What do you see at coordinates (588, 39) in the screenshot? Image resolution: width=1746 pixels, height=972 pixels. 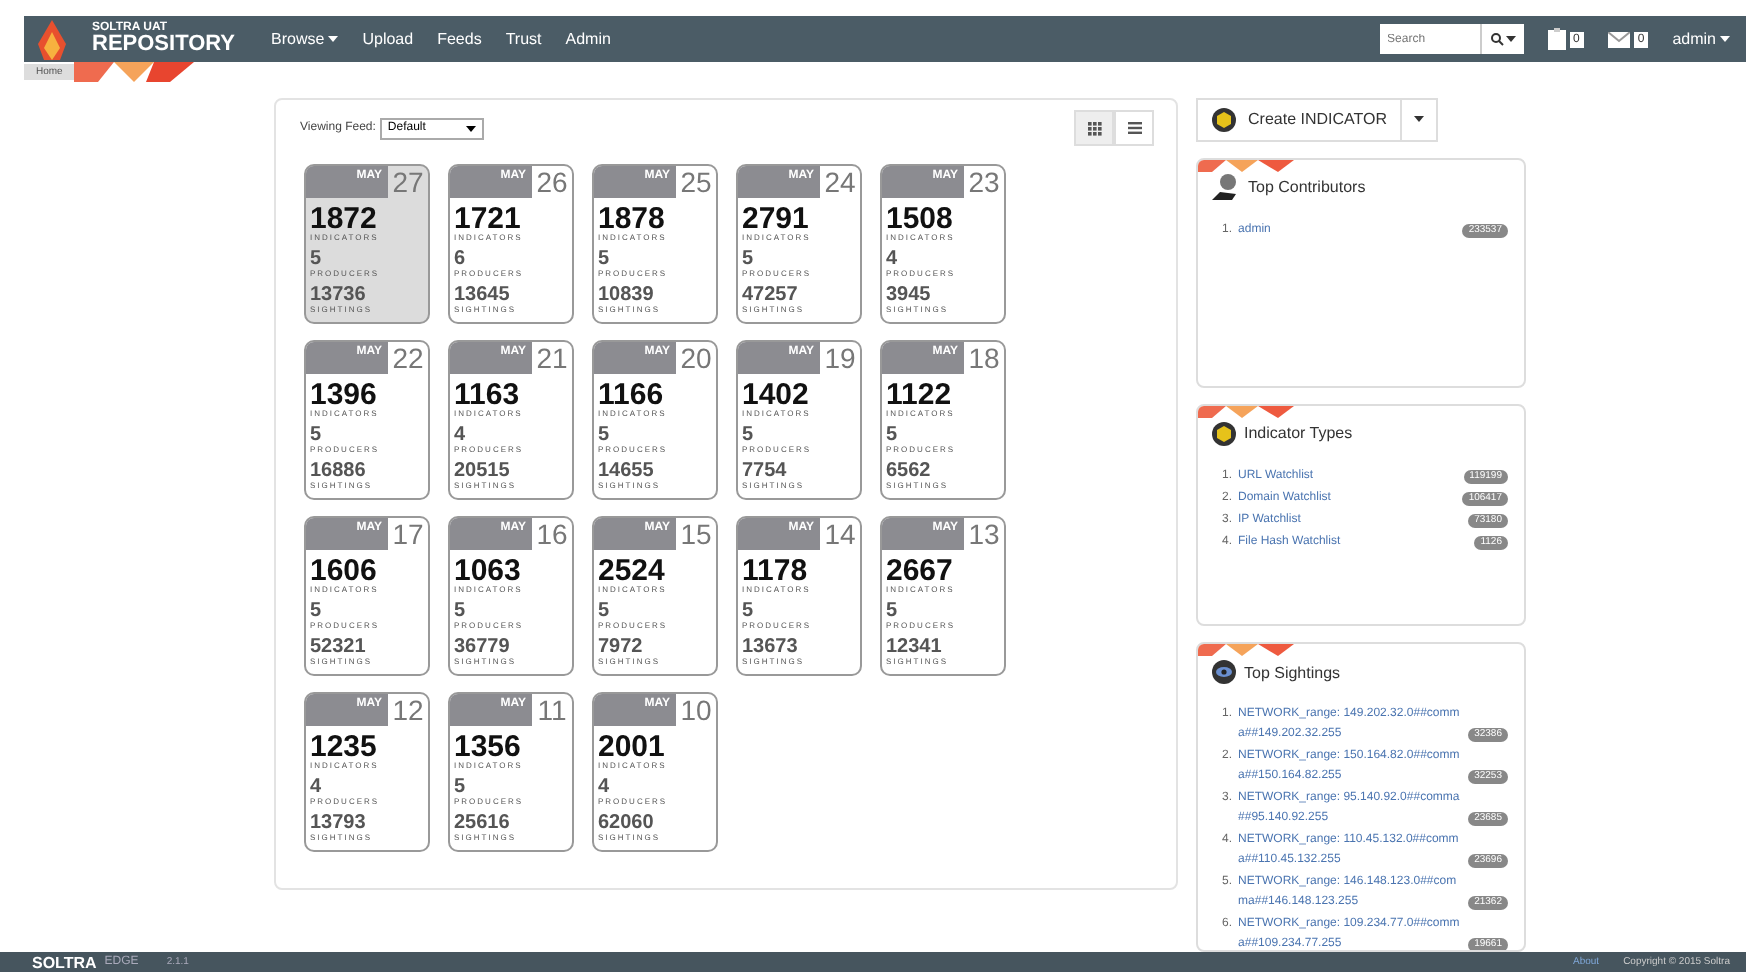 I see `menu-item: Admin` at bounding box center [588, 39].